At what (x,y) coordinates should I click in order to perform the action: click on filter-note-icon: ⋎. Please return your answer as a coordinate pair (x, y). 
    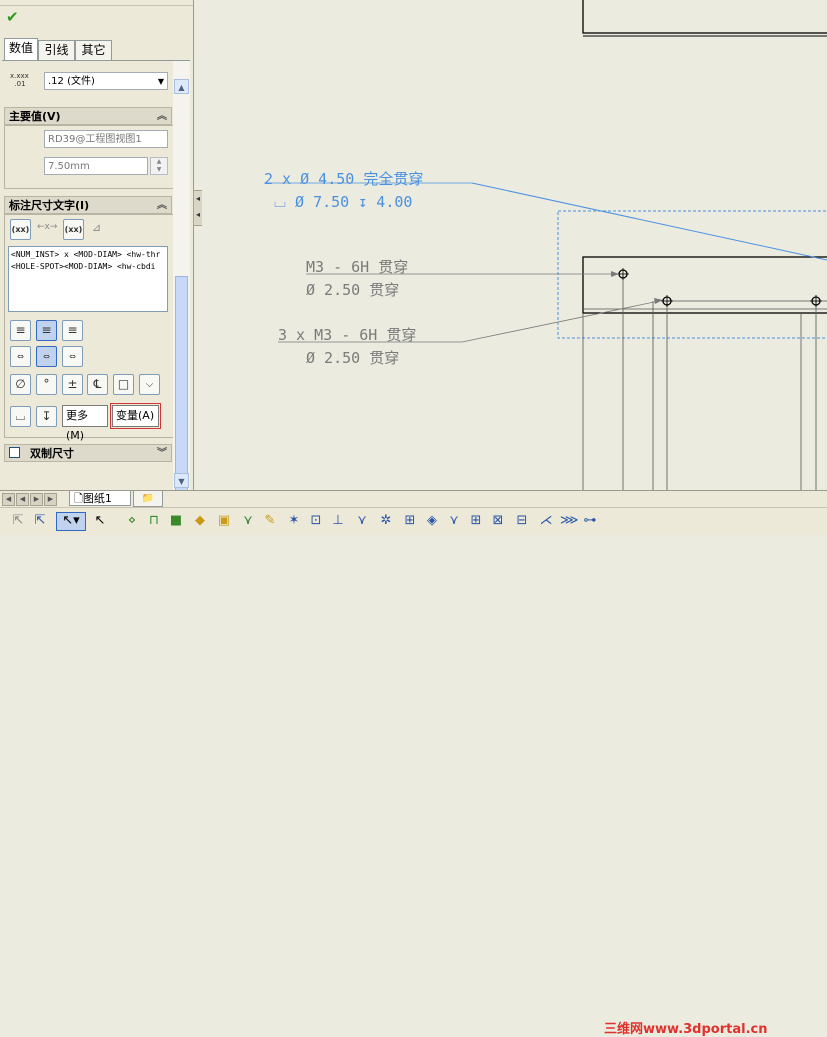
    Looking at the image, I should click on (362, 521).